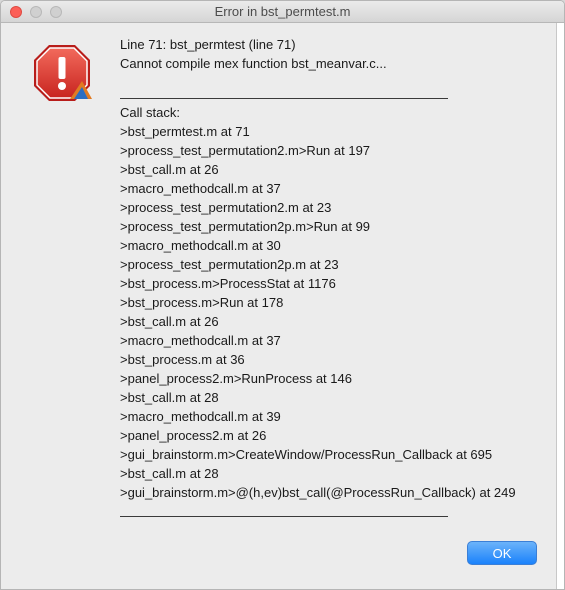 The image size is (565, 590). What do you see at coordinates (228, 283) in the screenshot?
I see `stack-frame: >bst_process.m>ProcessStat at 1176` at bounding box center [228, 283].